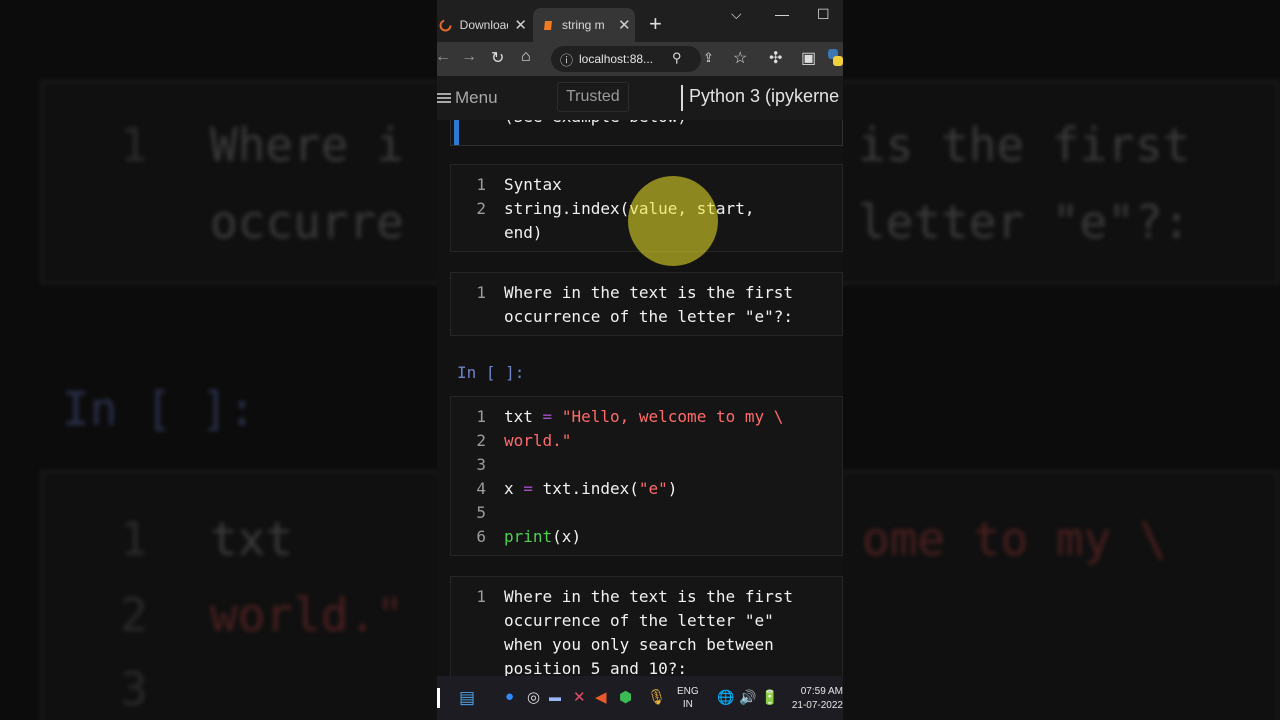 Image resolution: width=1280 pixels, height=720 pixels. I want to click on zoom-icon: ⚲, so click(677, 58).